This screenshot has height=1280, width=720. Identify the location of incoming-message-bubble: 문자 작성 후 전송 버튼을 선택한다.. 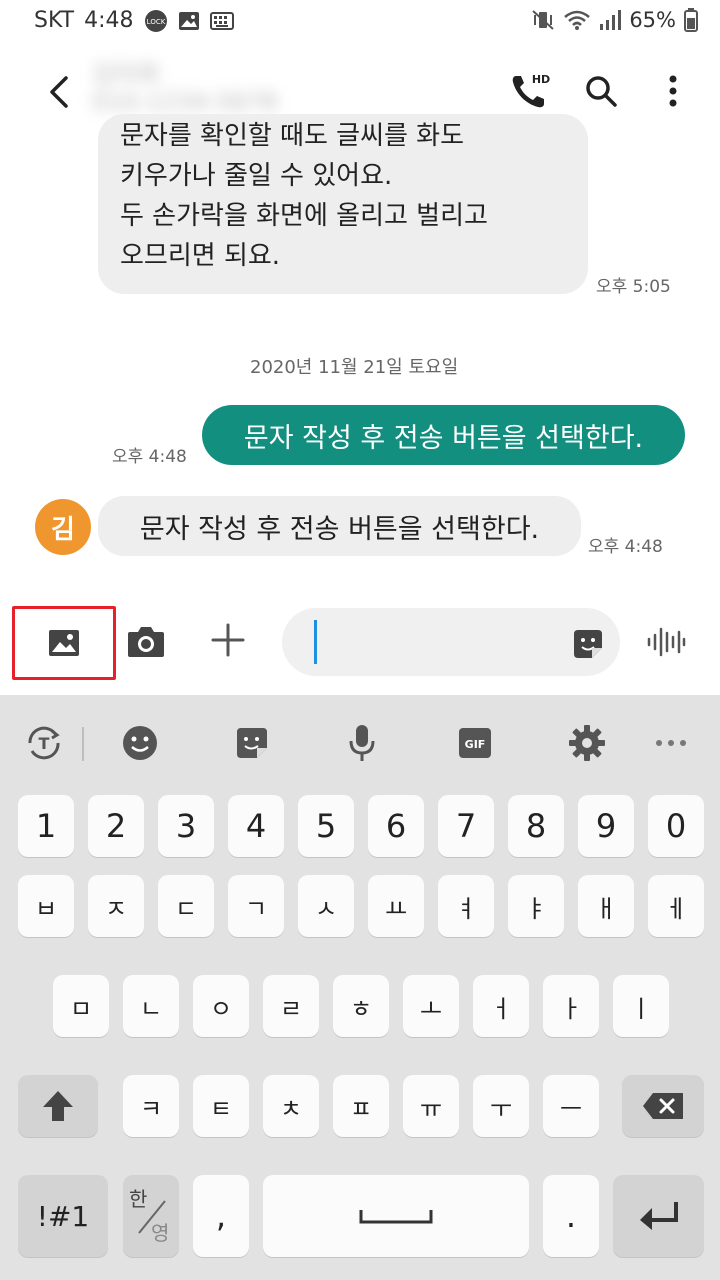
(339, 526).